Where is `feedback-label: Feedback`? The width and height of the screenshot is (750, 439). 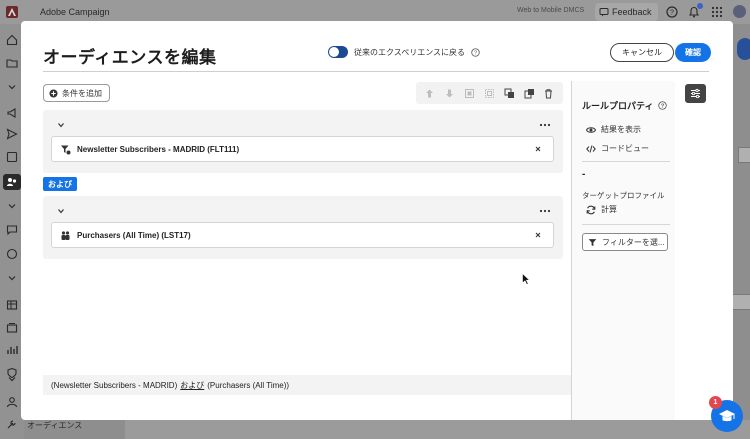 feedback-label: Feedback is located at coordinates (632, 12).